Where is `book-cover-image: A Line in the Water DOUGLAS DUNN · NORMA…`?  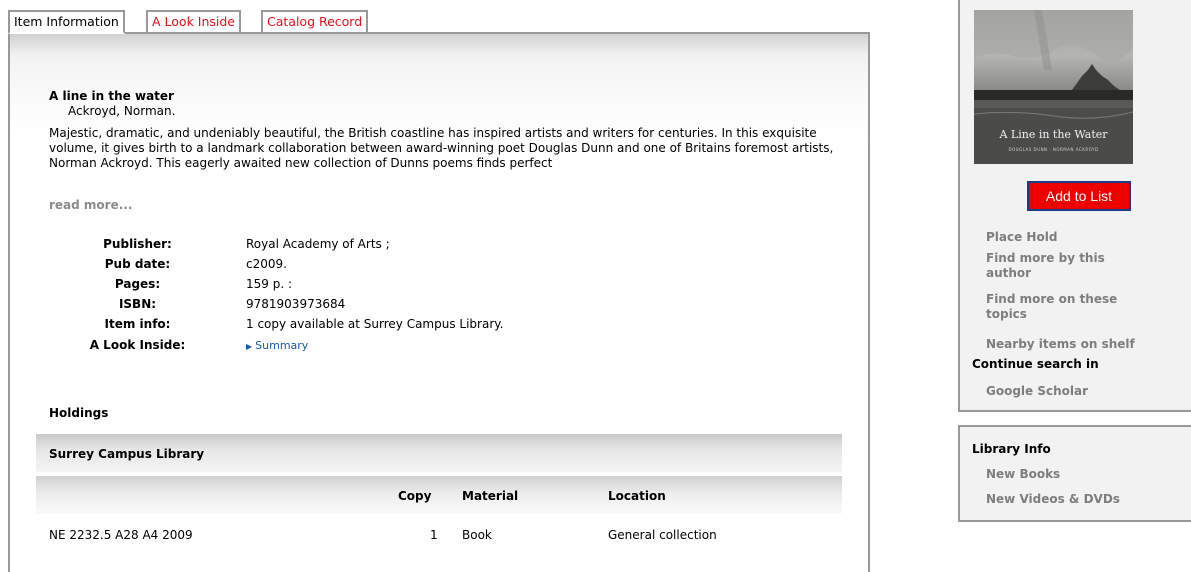 book-cover-image: A Line in the Water DOUGLAS DUNN · NORMA… is located at coordinates (1053, 87).